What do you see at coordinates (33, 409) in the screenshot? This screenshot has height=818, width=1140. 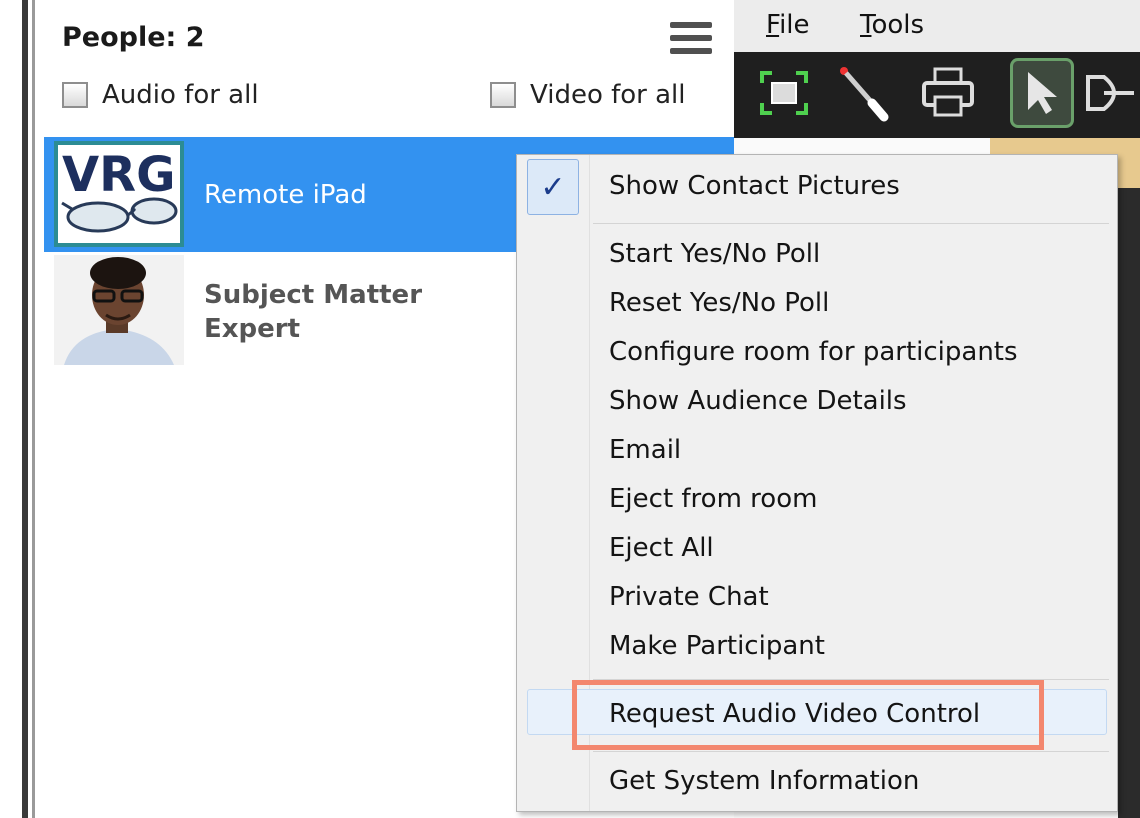 I see `panel-border-inner` at bounding box center [33, 409].